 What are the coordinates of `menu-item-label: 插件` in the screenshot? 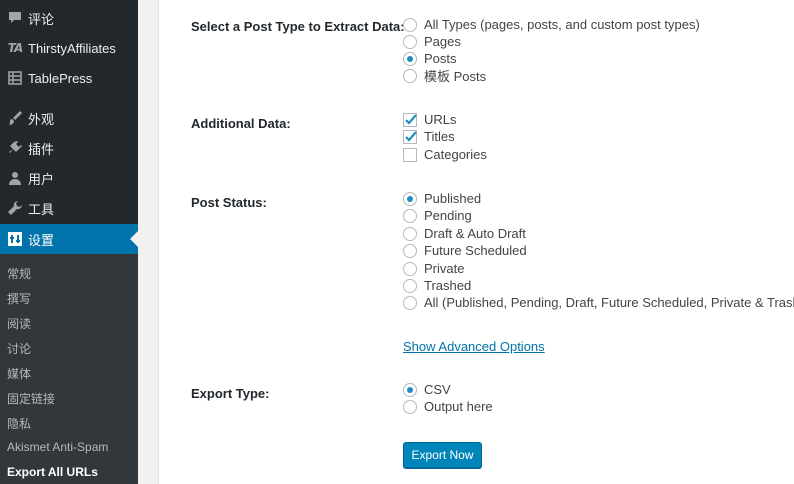 It's located at (41, 149).